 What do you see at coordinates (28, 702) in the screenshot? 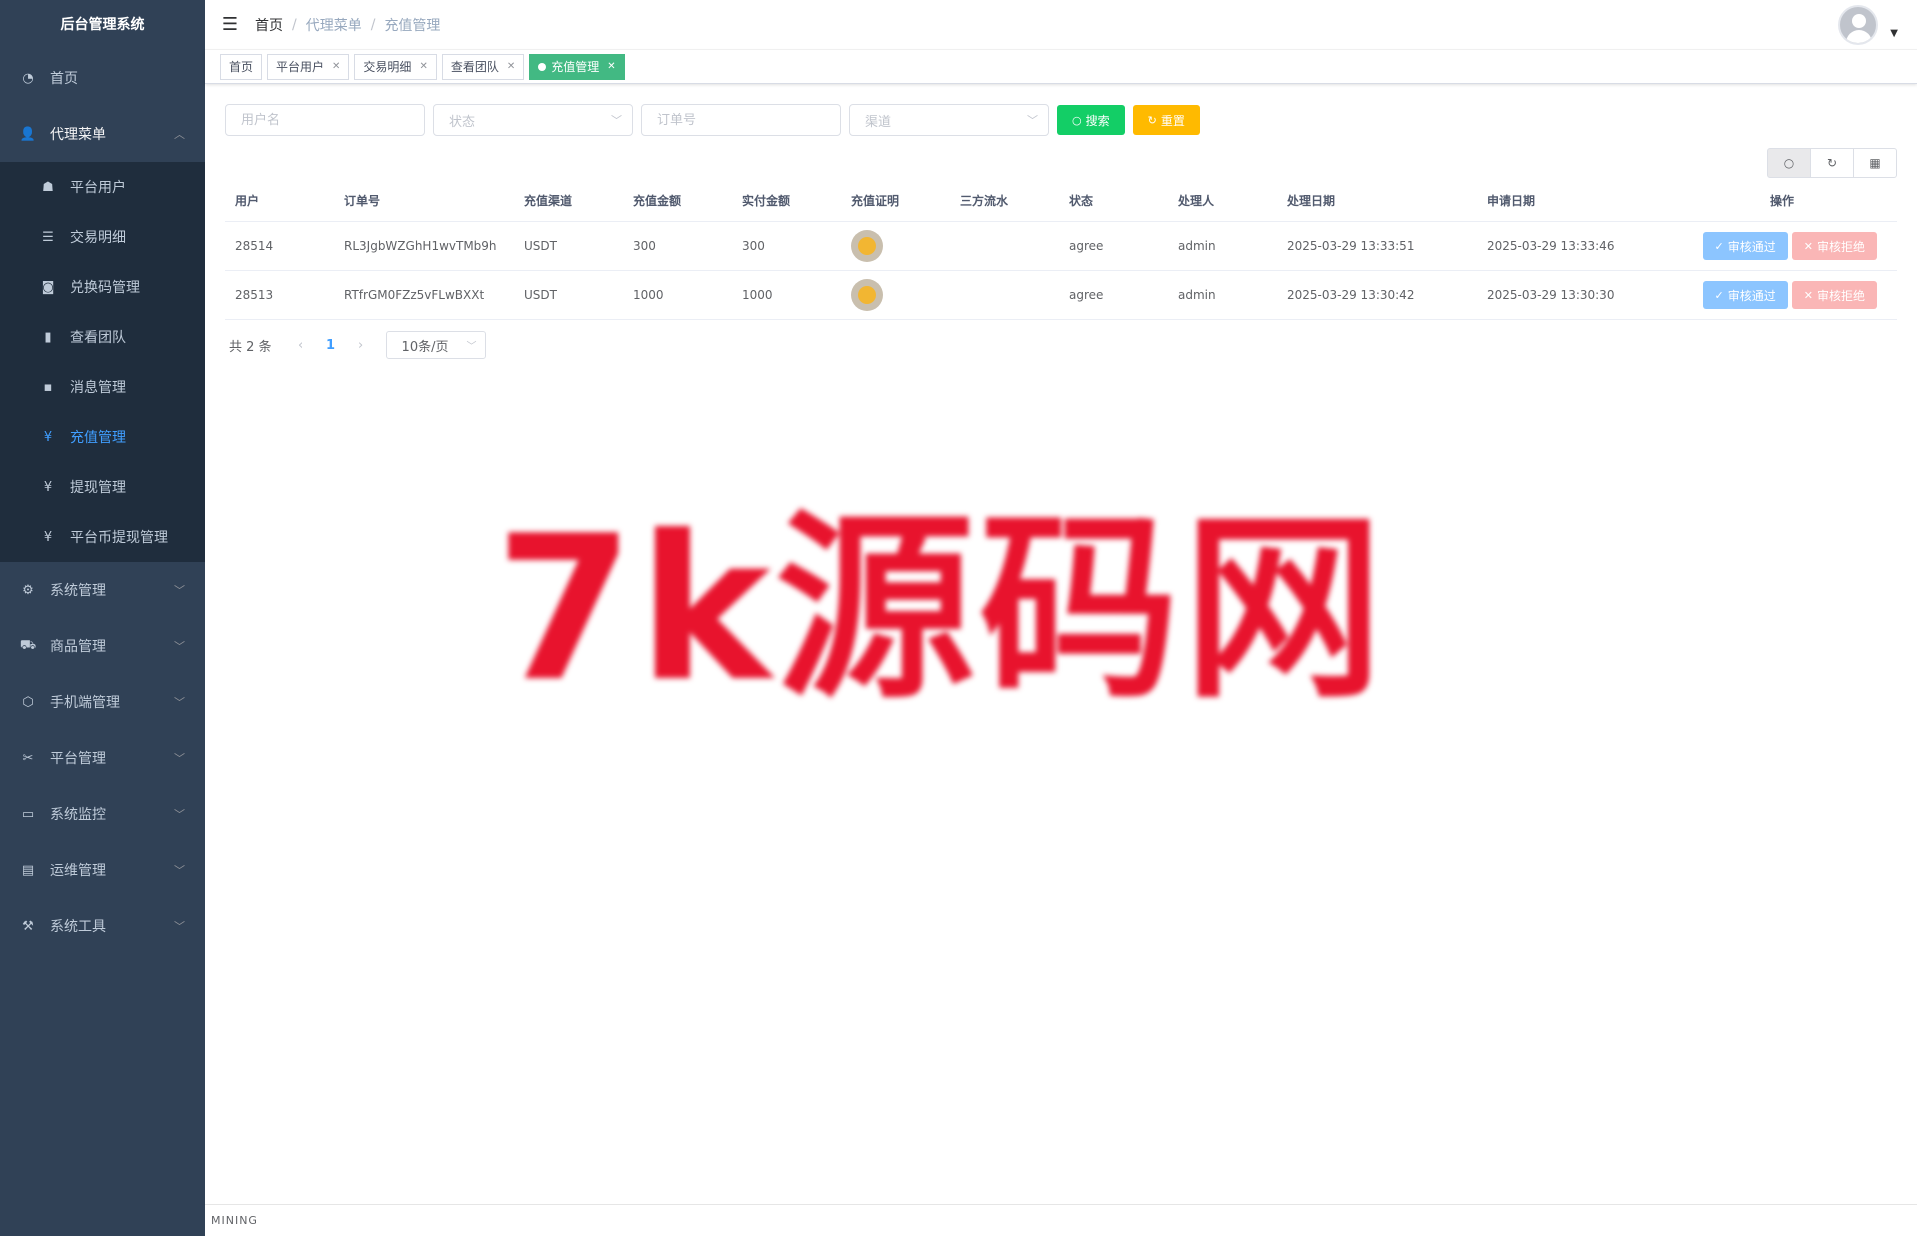
I see `cube-icon: ⬡` at bounding box center [28, 702].